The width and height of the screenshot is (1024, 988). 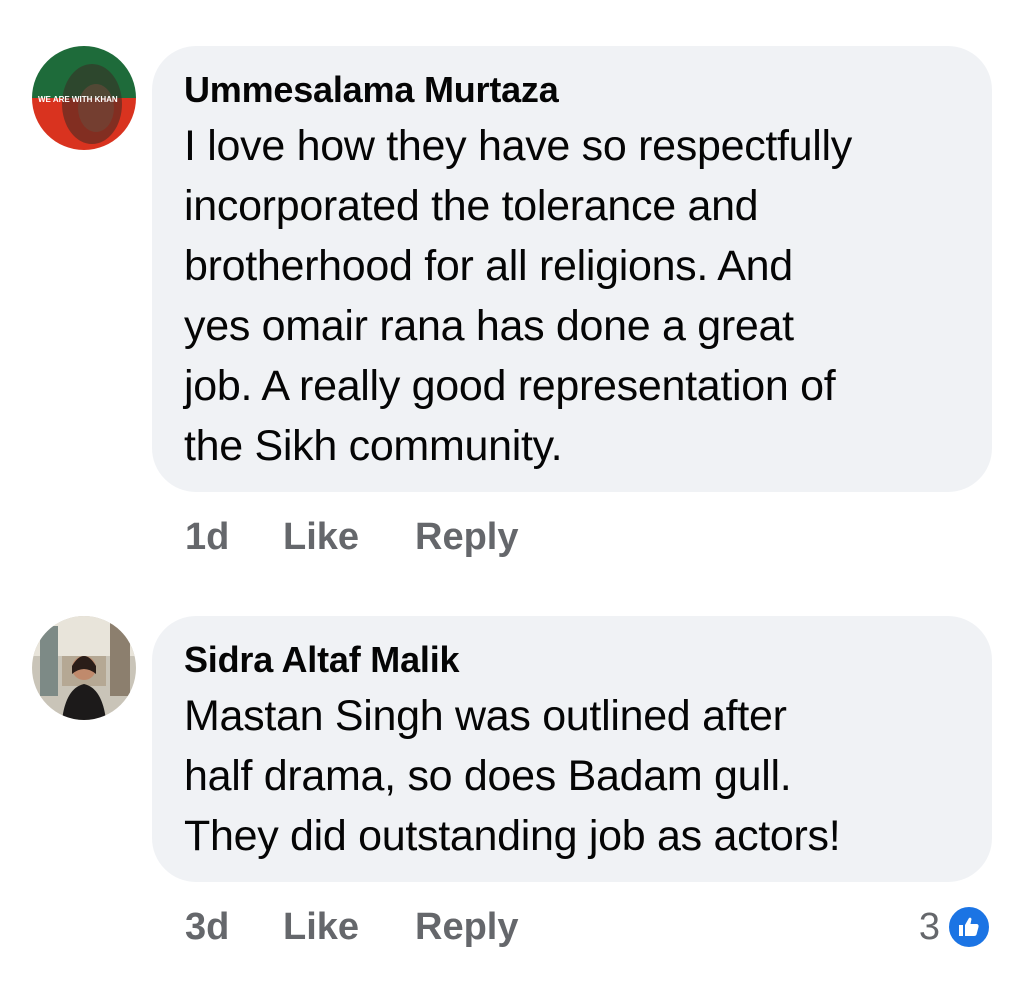 I want to click on comment-text-line: brotherhood for all religions. And, so click(x=488, y=266).